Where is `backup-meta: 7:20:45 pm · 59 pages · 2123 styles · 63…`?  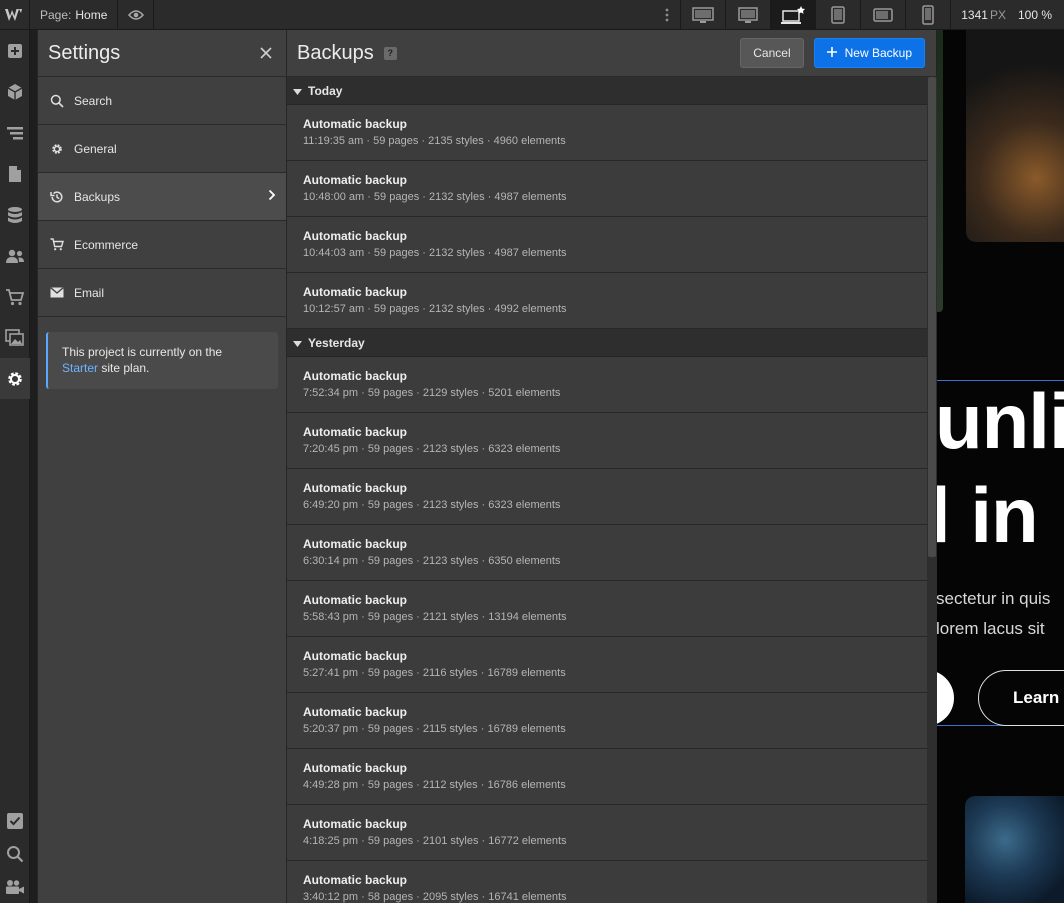 backup-meta: 7:20:45 pm · 59 pages · 2123 styles · 63… is located at coordinates (432, 449).